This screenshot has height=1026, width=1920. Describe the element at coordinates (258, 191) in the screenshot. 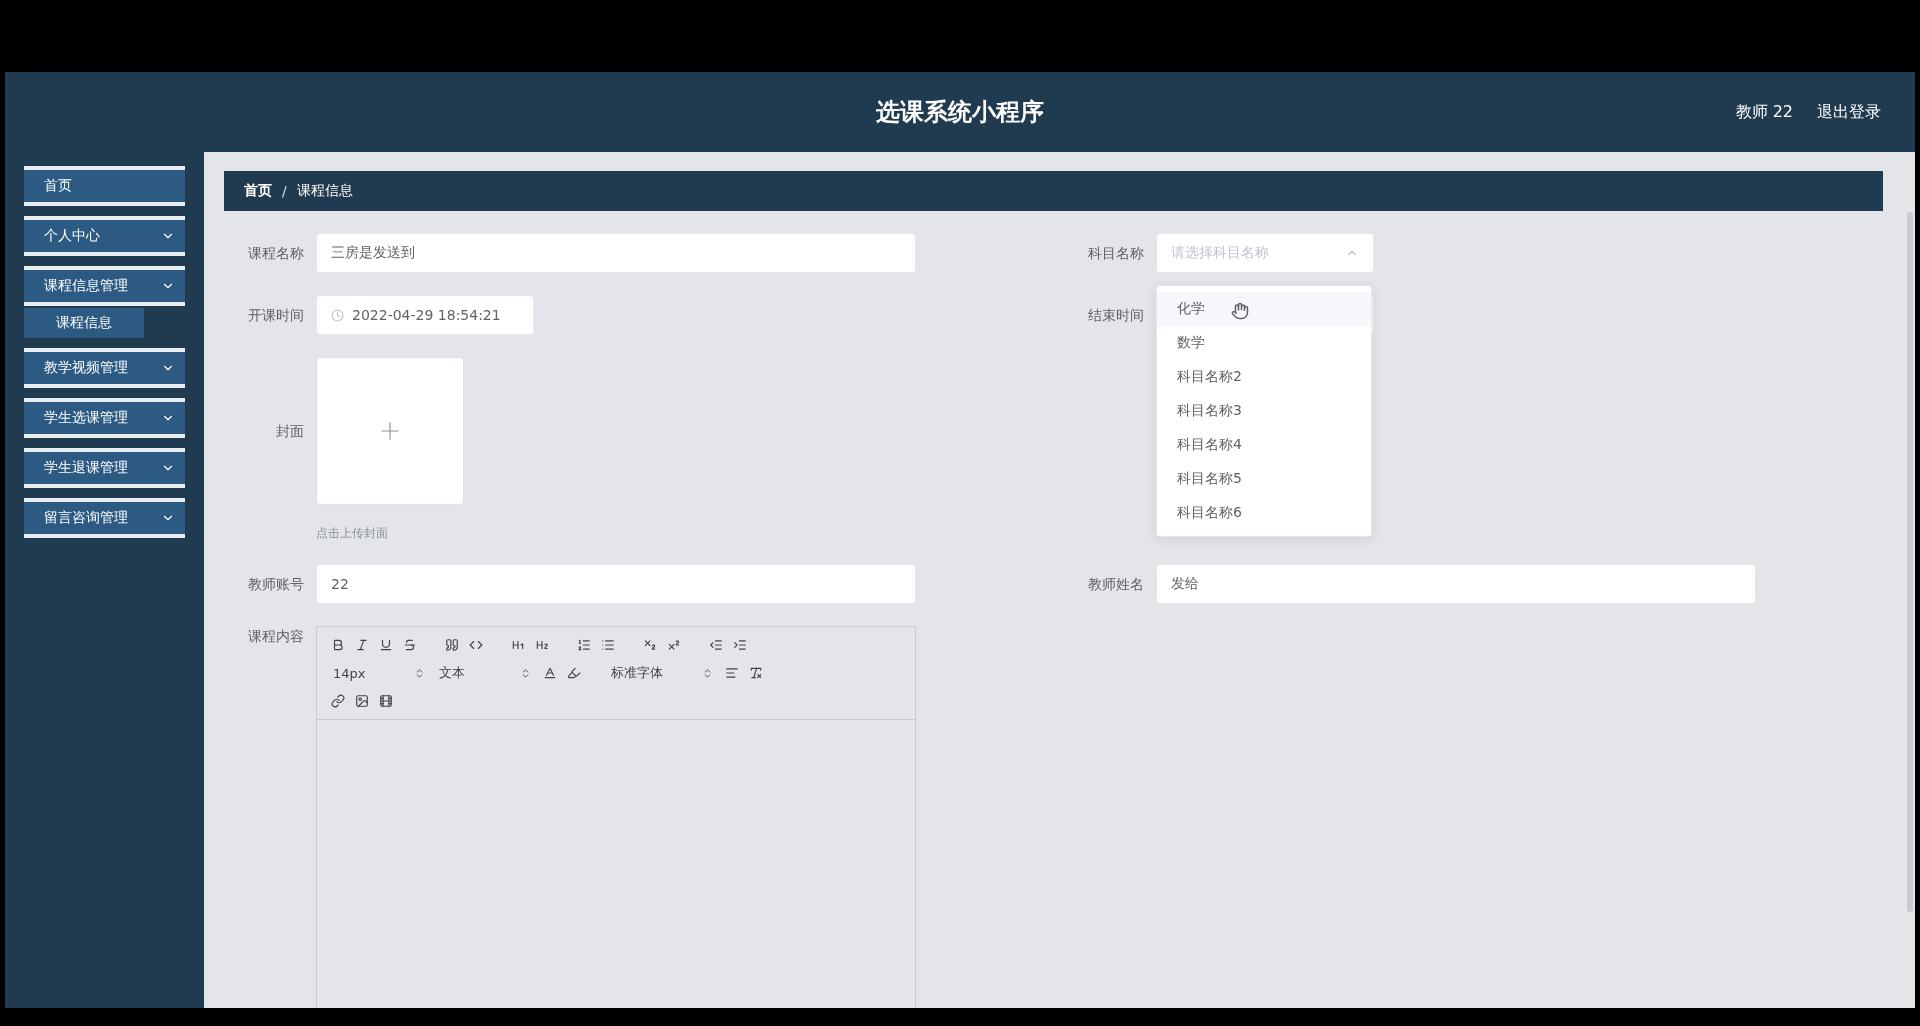

I see `breadcrumb-item: 首页` at that location.